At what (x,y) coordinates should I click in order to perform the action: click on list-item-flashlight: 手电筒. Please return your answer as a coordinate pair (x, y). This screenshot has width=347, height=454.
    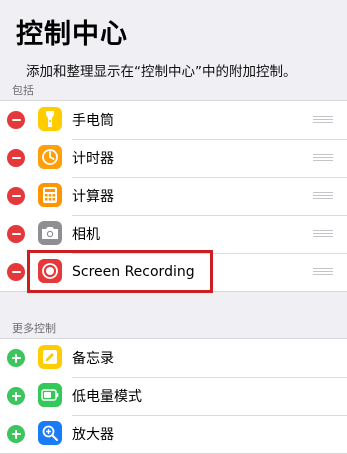
    Looking at the image, I should click on (173, 120).